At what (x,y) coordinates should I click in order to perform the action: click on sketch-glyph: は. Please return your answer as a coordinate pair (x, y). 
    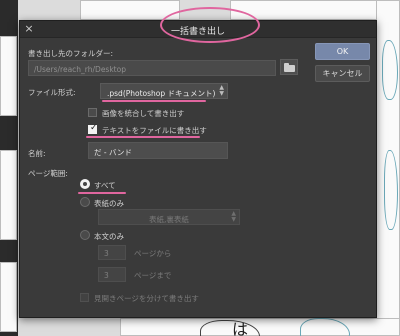
    Looking at the image, I should click on (240, 328).